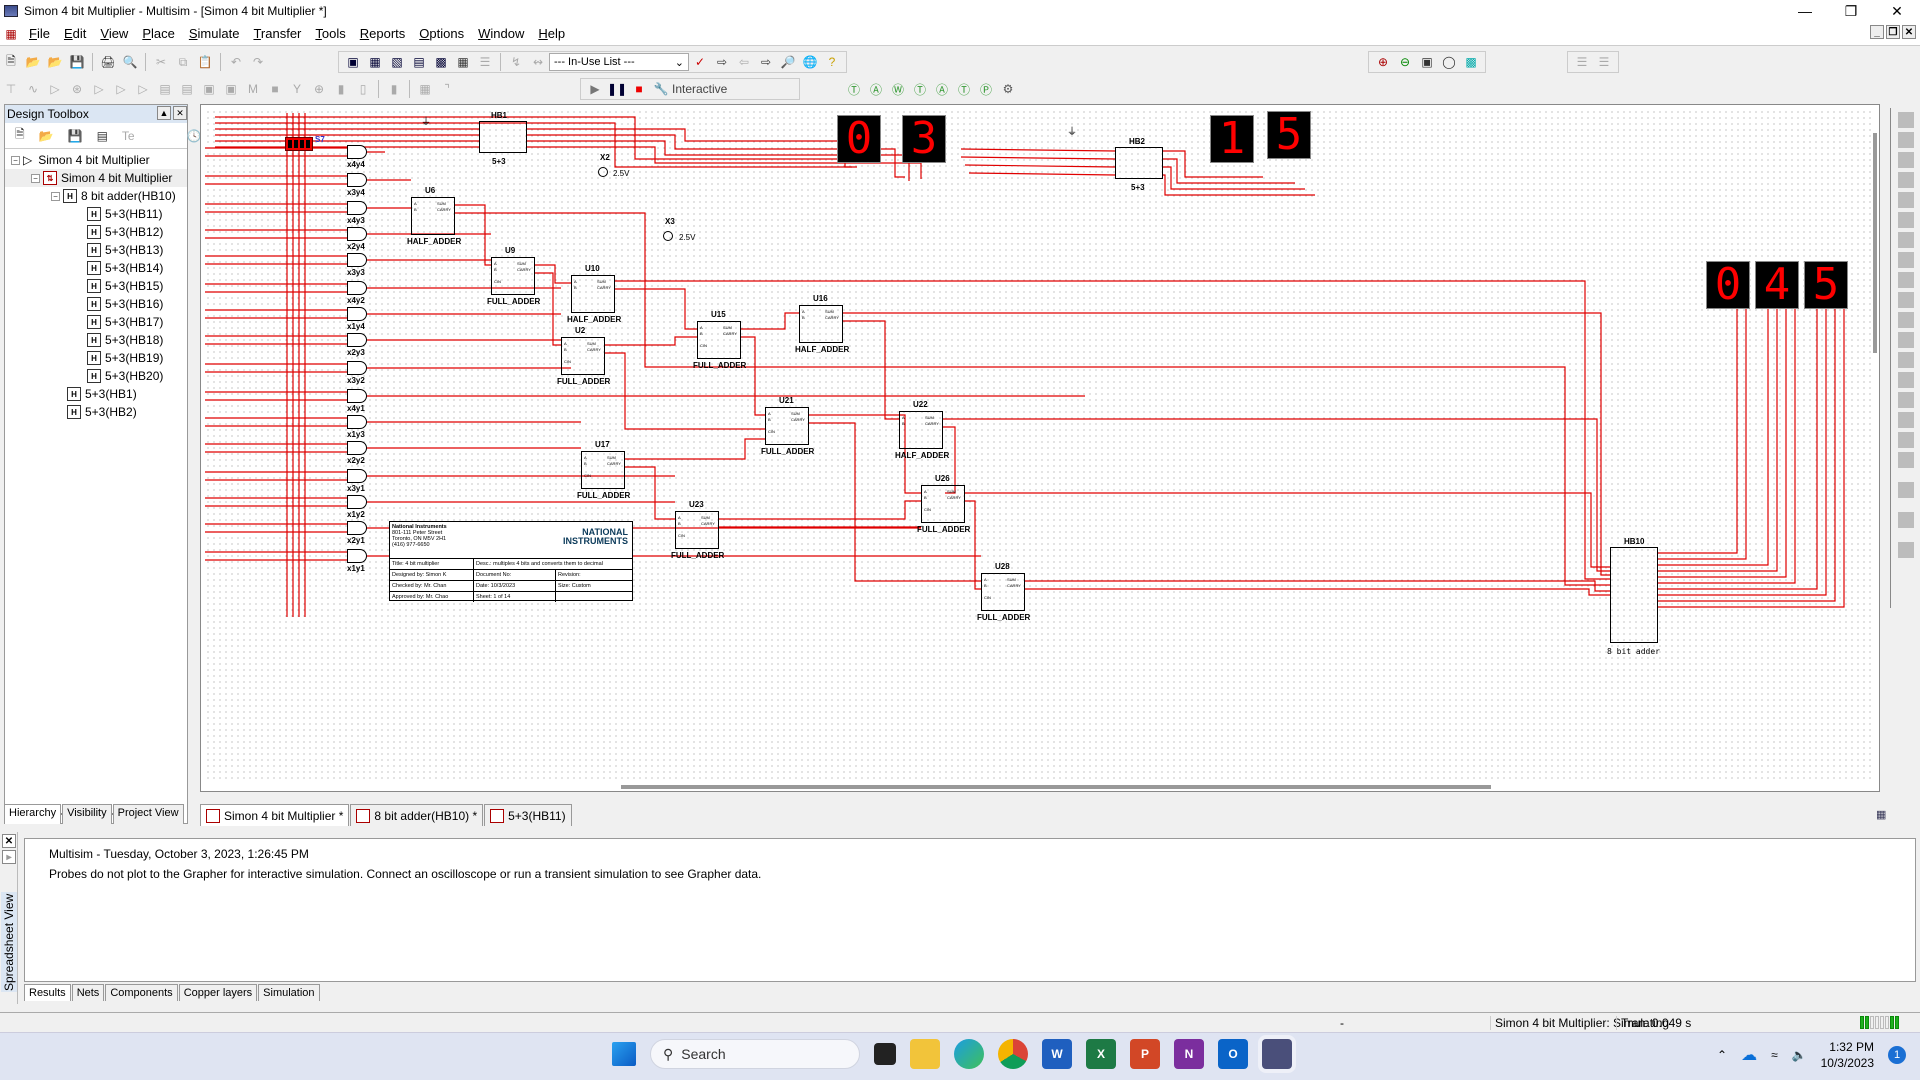  Describe the element at coordinates (341, 89) in the screenshot. I see `place-ni-icon: ▮` at that location.